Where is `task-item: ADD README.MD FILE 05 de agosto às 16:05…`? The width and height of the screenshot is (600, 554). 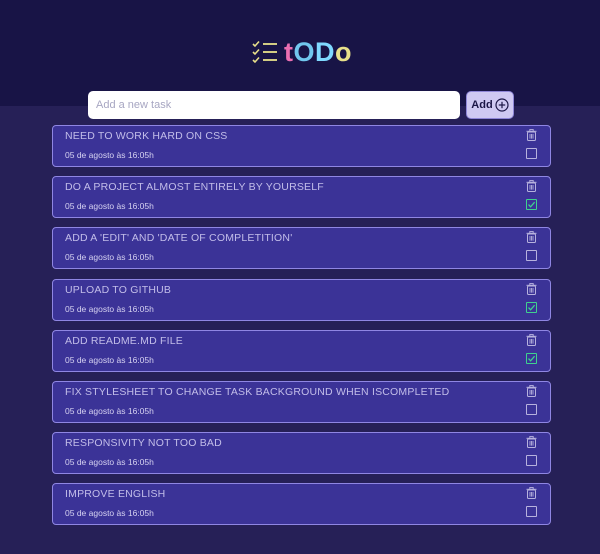
task-item: ADD README.MD FILE 05 de agosto às 16:05… is located at coordinates (301, 350).